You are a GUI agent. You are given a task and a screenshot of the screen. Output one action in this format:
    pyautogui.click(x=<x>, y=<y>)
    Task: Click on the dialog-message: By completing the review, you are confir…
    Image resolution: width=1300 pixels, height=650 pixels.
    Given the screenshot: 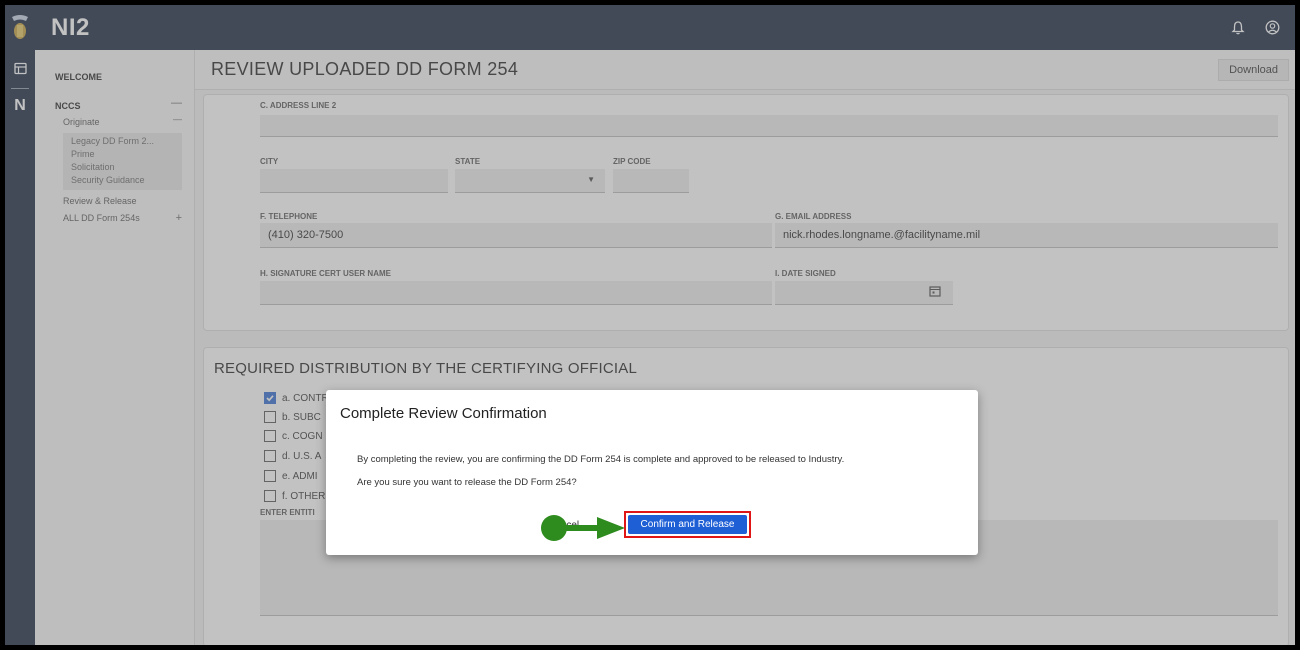 What is the action you would take?
    pyautogui.click(x=601, y=459)
    